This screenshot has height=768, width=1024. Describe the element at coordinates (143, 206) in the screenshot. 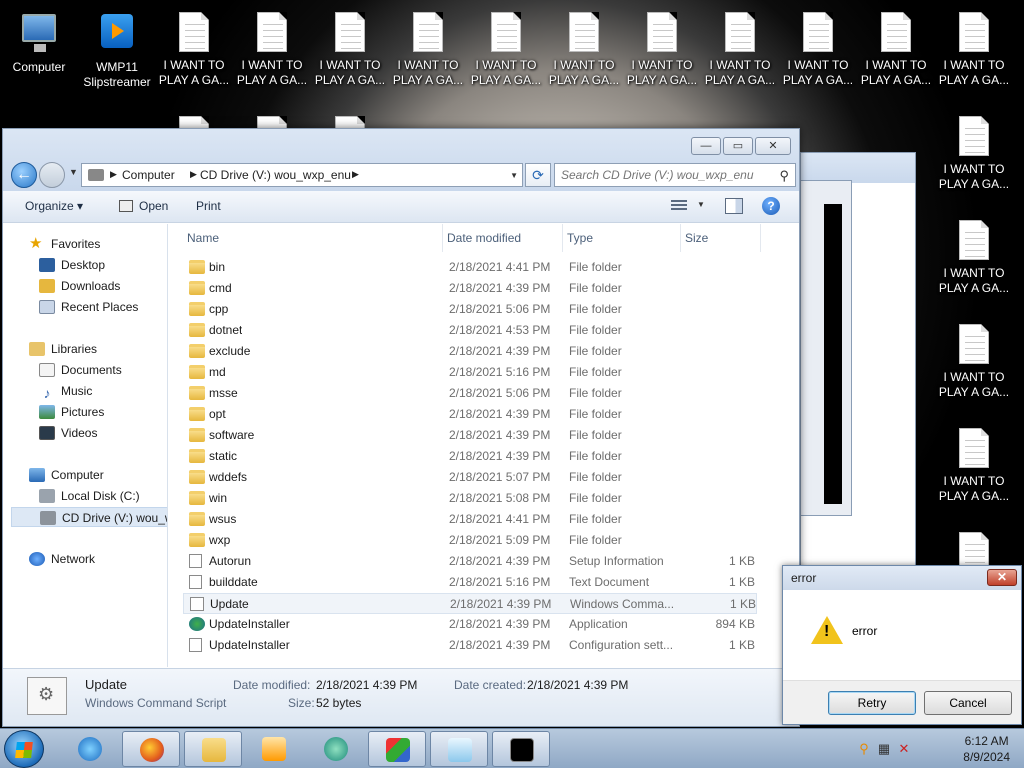

I see `open-button: Open` at that location.